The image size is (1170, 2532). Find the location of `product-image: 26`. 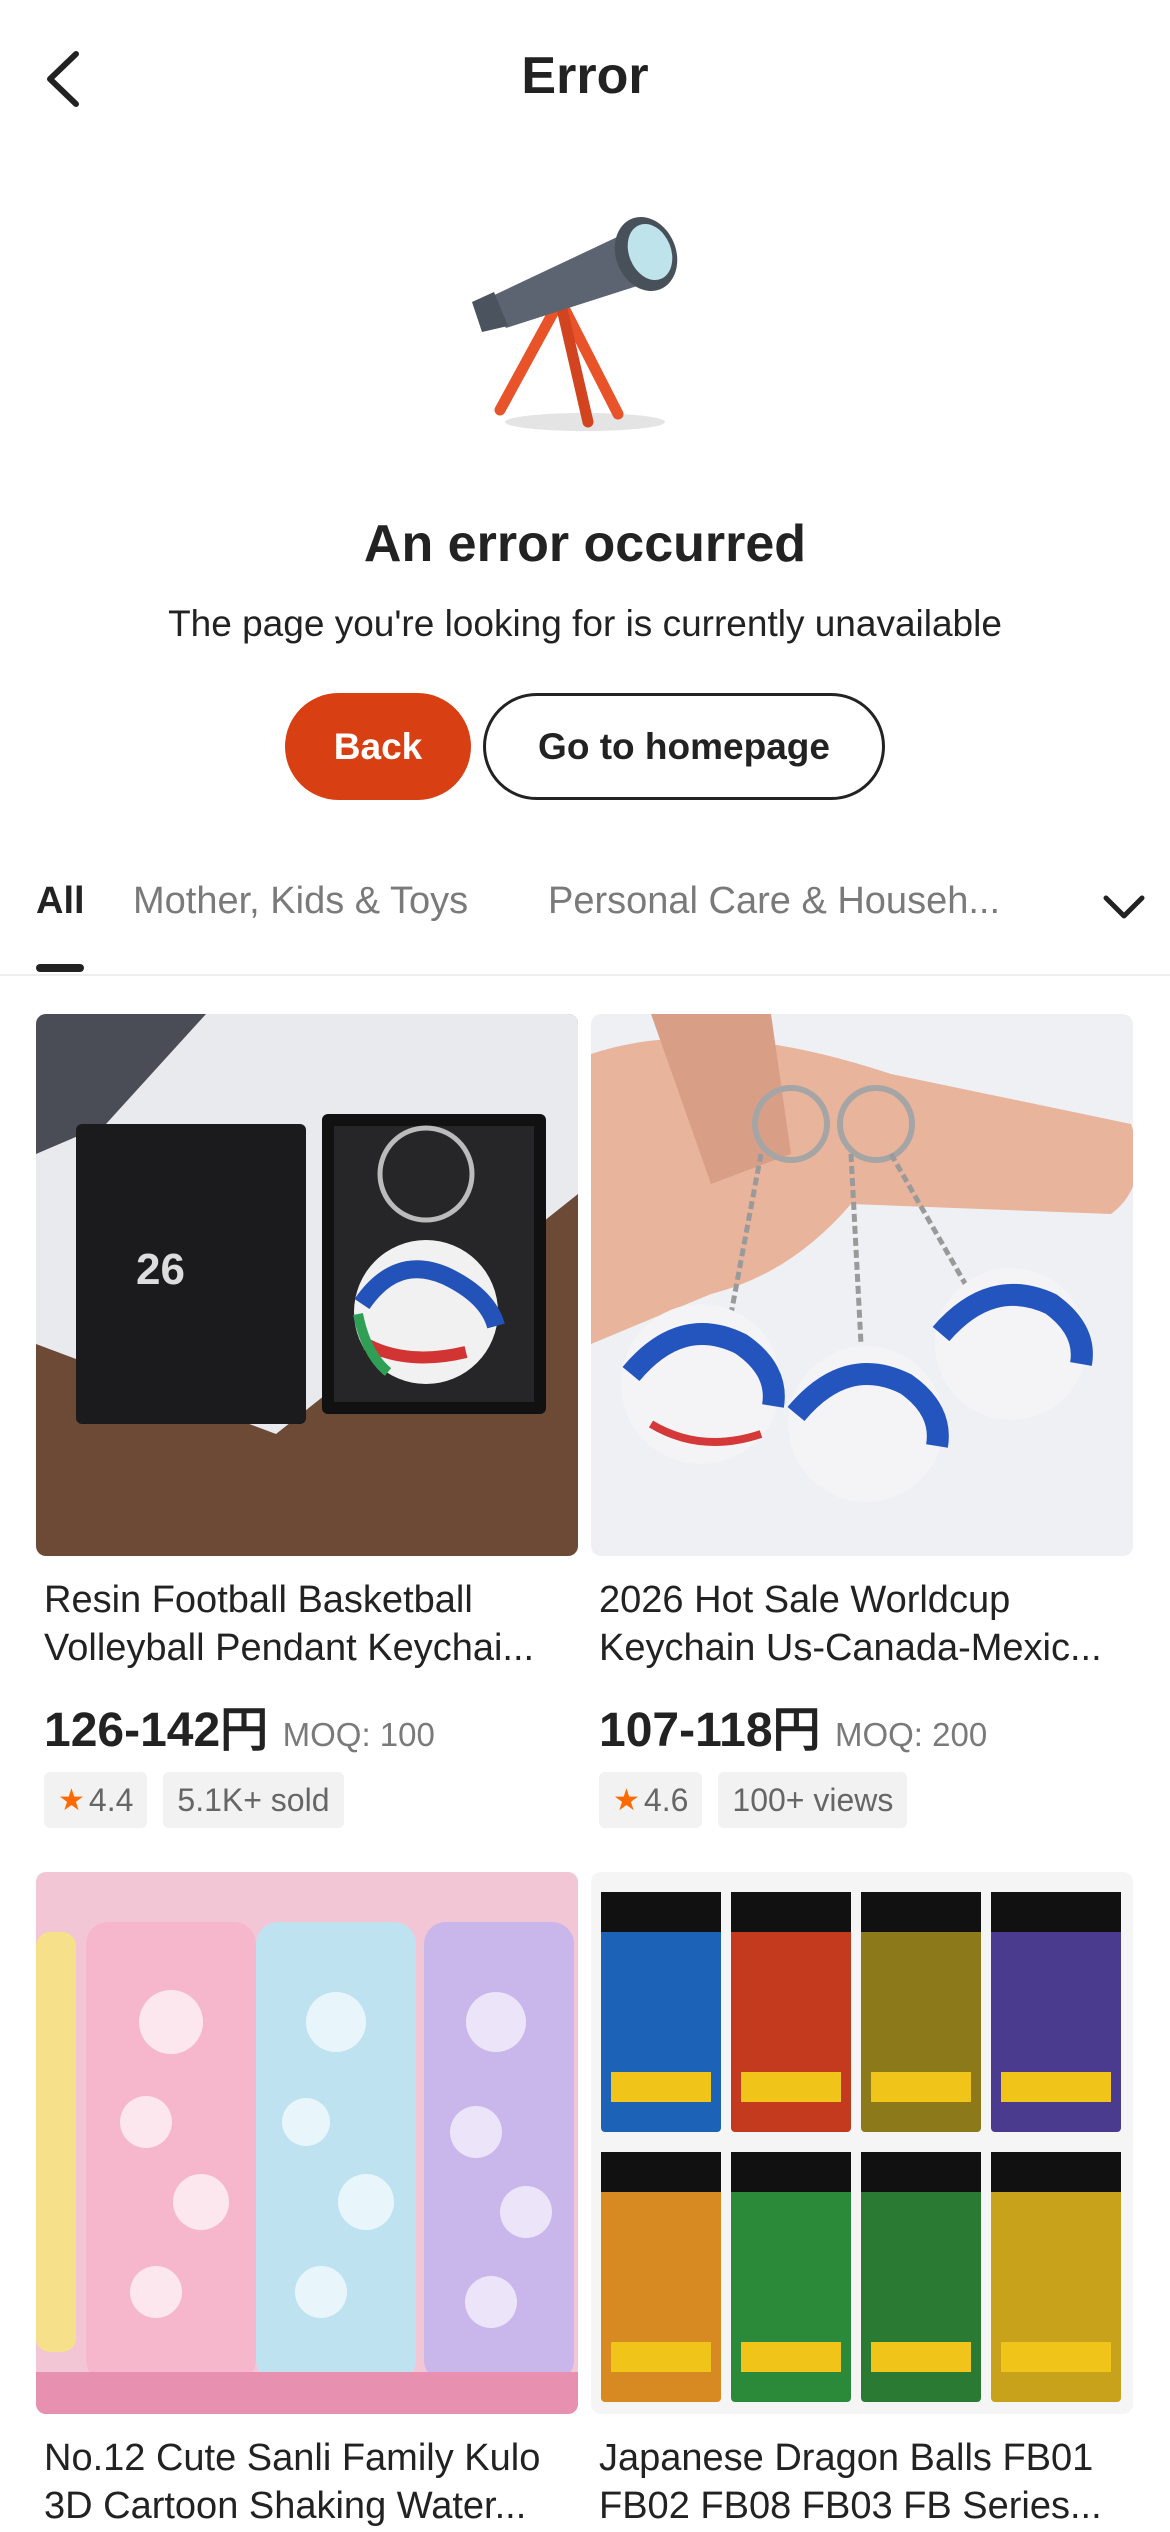

product-image: 26 is located at coordinates (307, 1285).